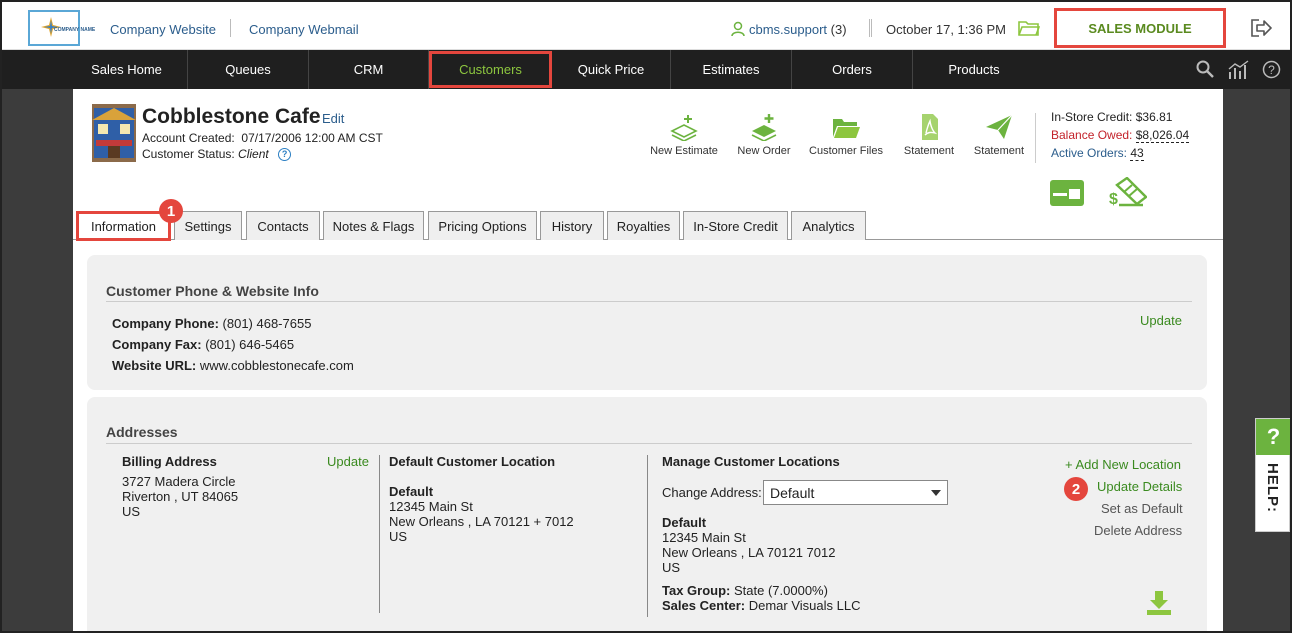 This screenshot has width=1292, height=633. I want to click on company-logo: COMPANY NAME, so click(61, 28).